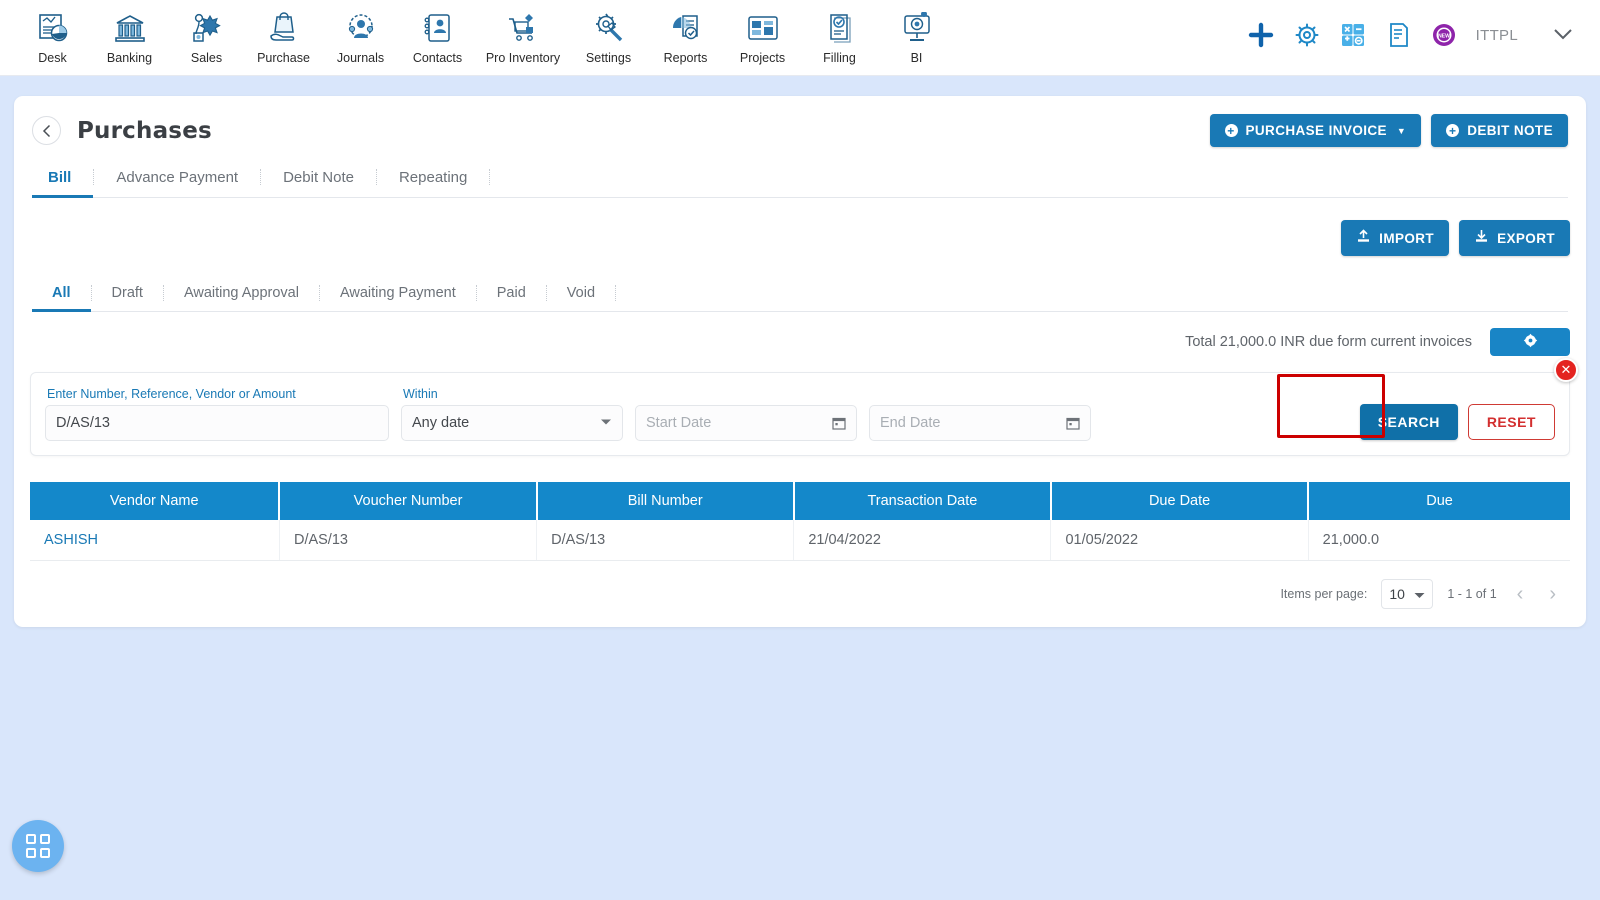 Image resolution: width=1600 pixels, height=900 pixels. I want to click on journals-icon, so click(361, 29).